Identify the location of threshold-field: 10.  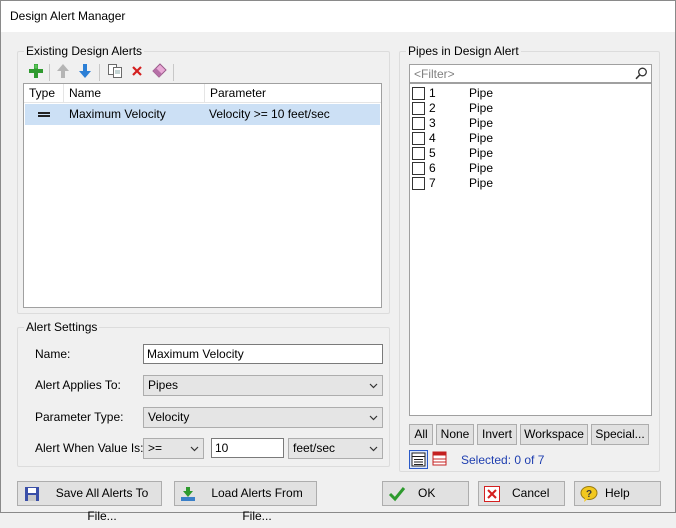
(247, 448).